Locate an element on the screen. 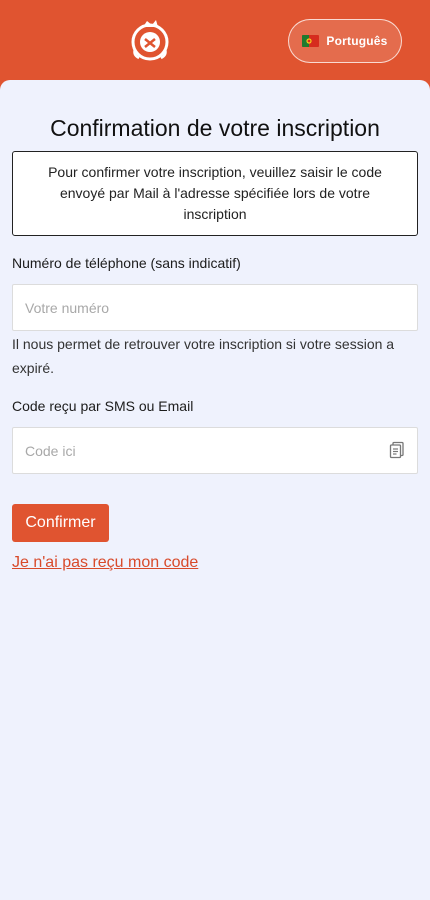  language-label: Português is located at coordinates (357, 41).